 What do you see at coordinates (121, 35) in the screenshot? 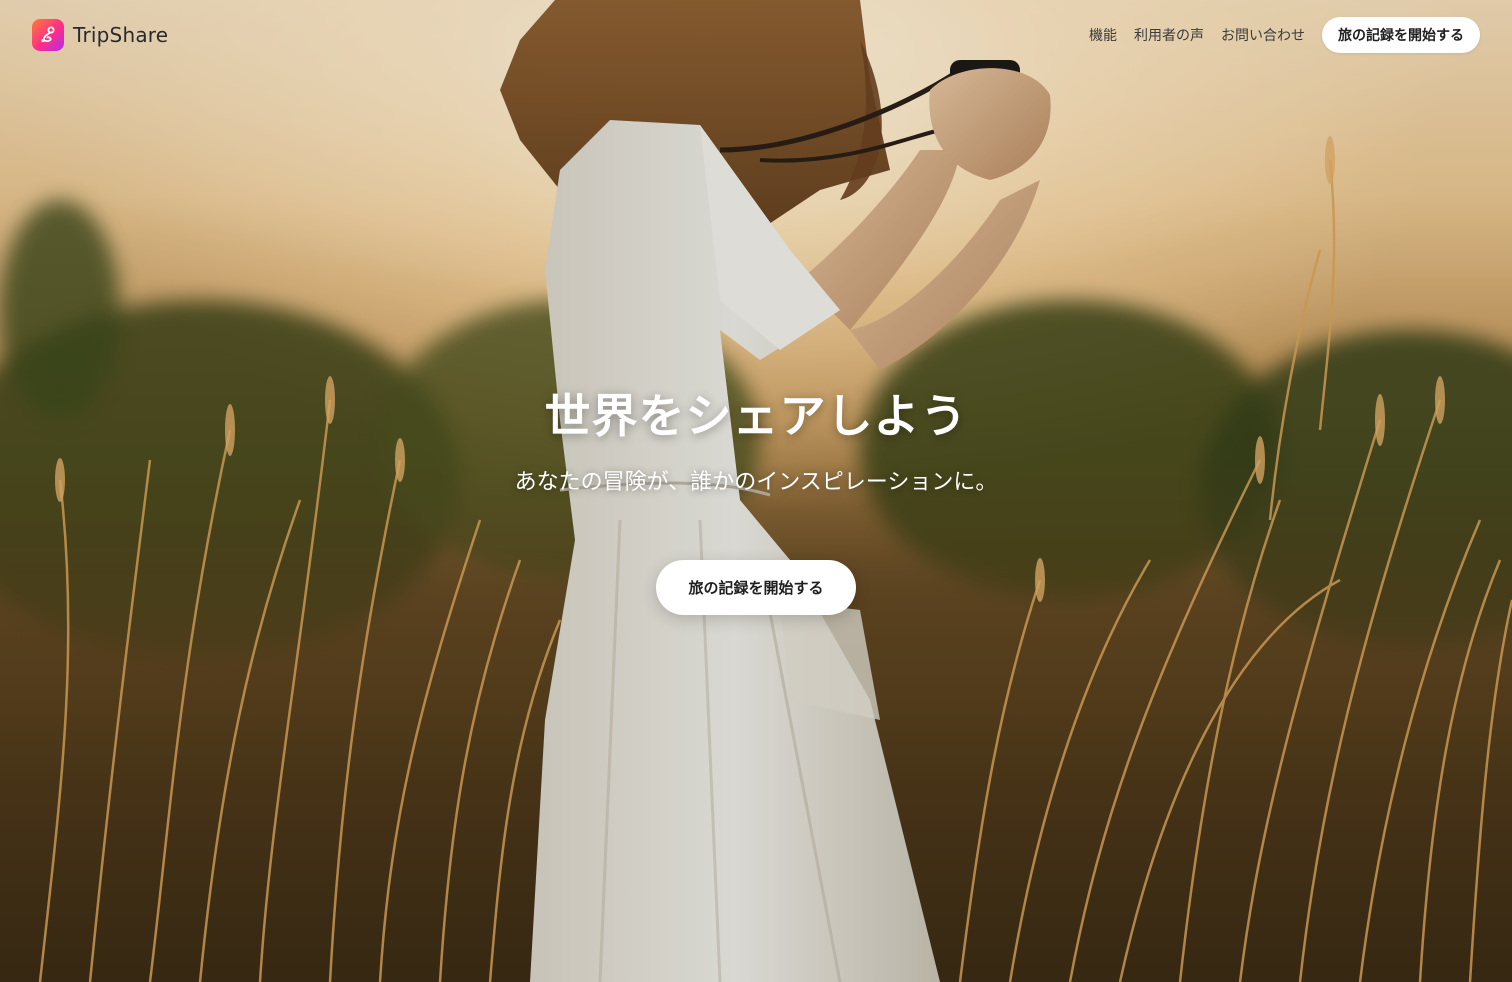
I see `brand-name: TripShare` at bounding box center [121, 35].